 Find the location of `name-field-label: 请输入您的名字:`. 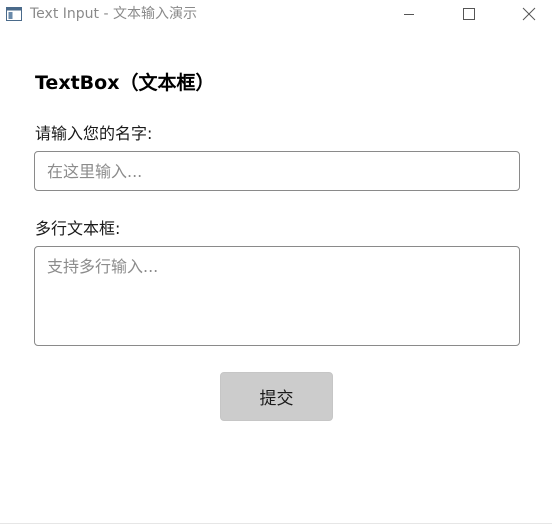

name-field-label: 请输入您的名字: is located at coordinates (94, 133).